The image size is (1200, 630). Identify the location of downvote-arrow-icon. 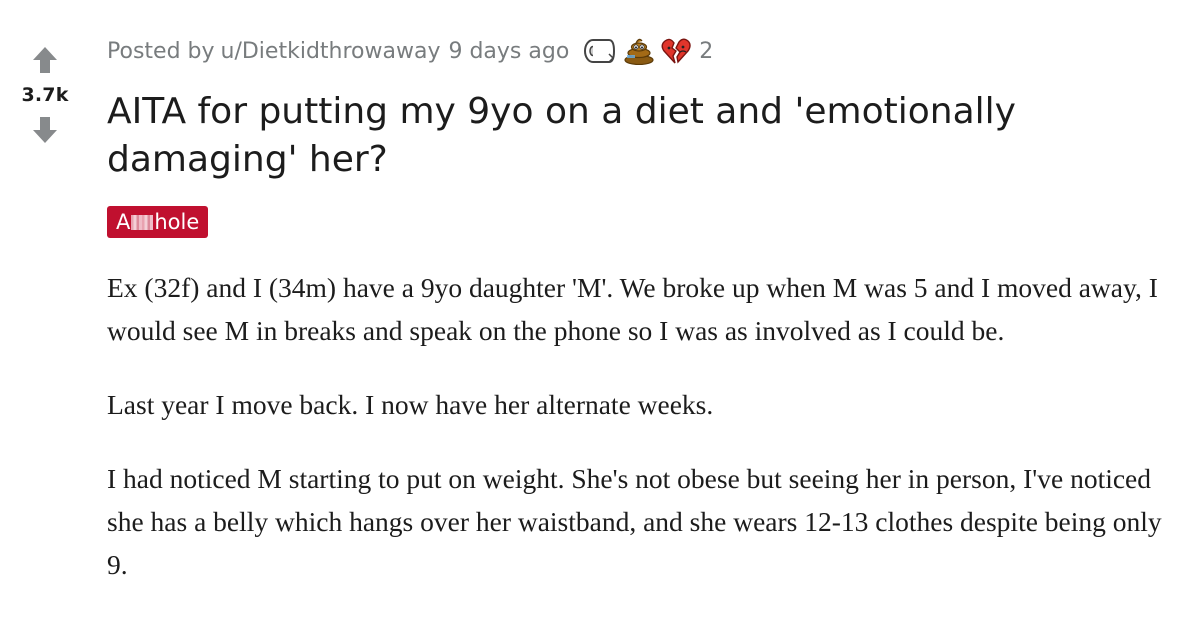
(45, 130).